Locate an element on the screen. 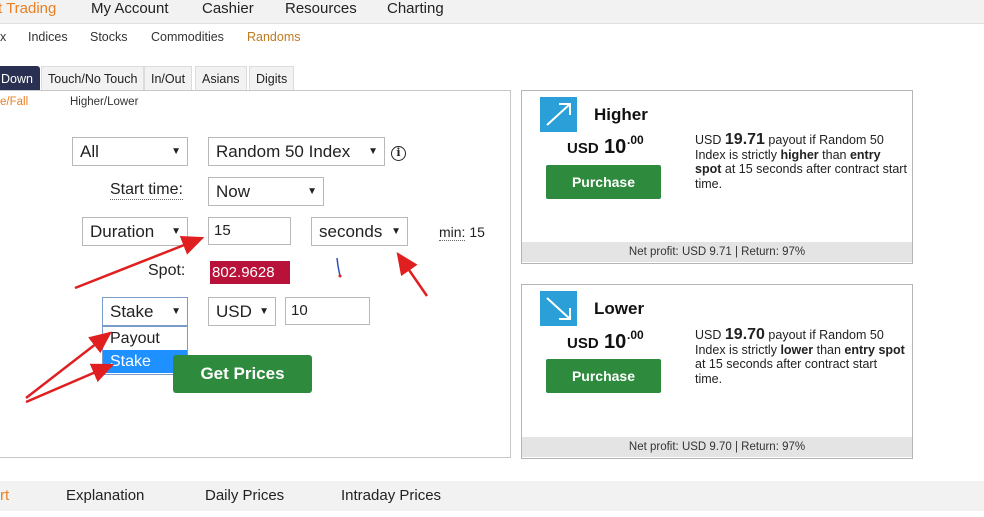  desc-direction: higher is located at coordinates (799, 154).